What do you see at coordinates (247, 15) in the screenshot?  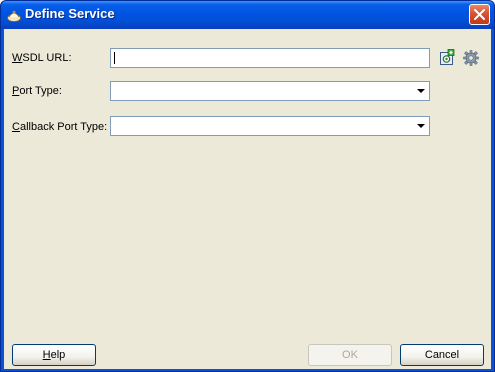 I see `title-bar: Define Service` at bounding box center [247, 15].